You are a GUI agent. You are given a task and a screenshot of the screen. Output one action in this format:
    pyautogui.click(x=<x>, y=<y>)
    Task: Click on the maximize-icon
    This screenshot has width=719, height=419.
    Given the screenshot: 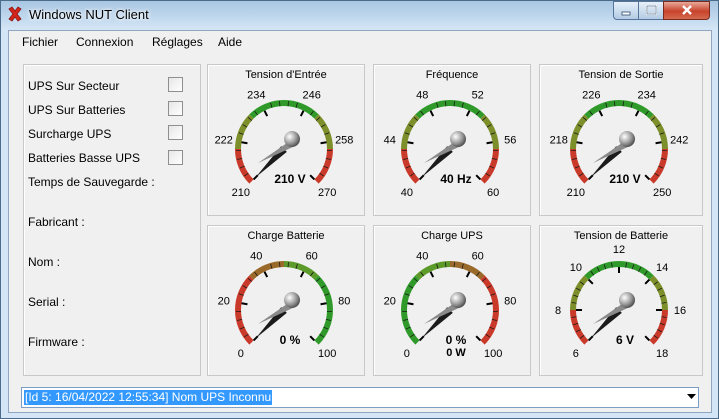 What is the action you would take?
    pyautogui.click(x=651, y=10)
    